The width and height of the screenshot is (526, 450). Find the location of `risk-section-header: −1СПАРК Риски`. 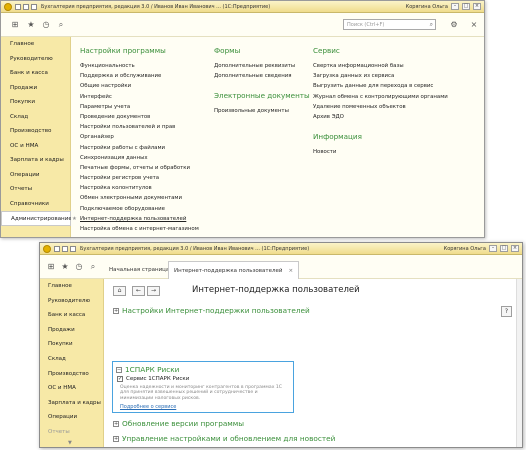

risk-section-header: −1СПАРК Риски is located at coordinates (147, 369).